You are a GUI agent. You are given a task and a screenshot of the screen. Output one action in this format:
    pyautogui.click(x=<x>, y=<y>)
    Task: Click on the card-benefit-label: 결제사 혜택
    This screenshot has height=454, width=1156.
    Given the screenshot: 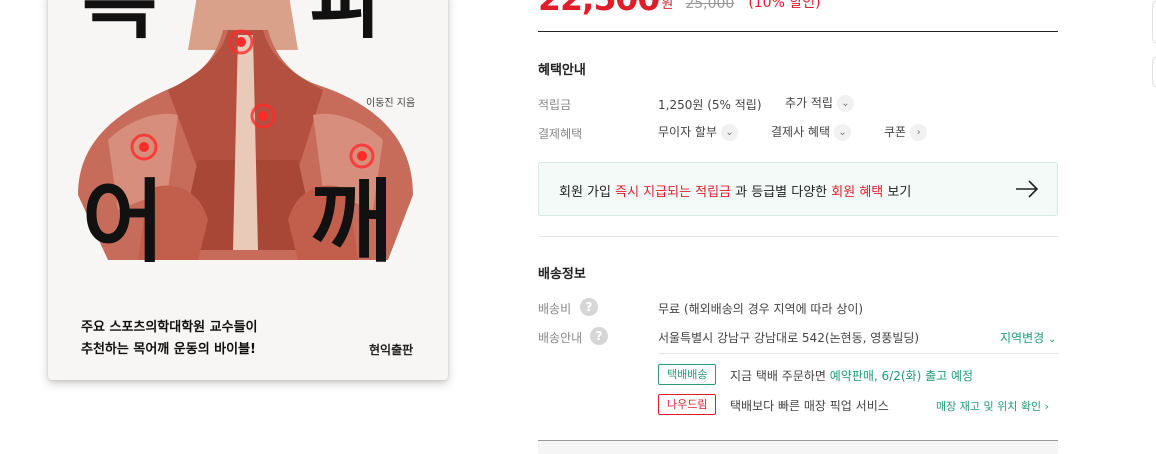 What is the action you would take?
    pyautogui.click(x=801, y=132)
    